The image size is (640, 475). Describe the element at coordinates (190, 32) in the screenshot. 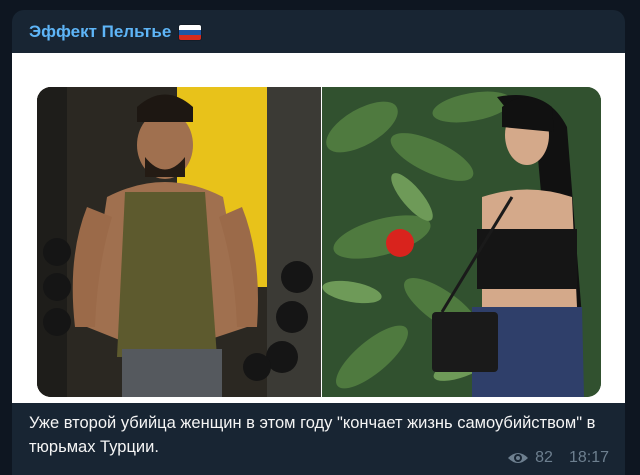

I see `russia-flag-icon` at that location.